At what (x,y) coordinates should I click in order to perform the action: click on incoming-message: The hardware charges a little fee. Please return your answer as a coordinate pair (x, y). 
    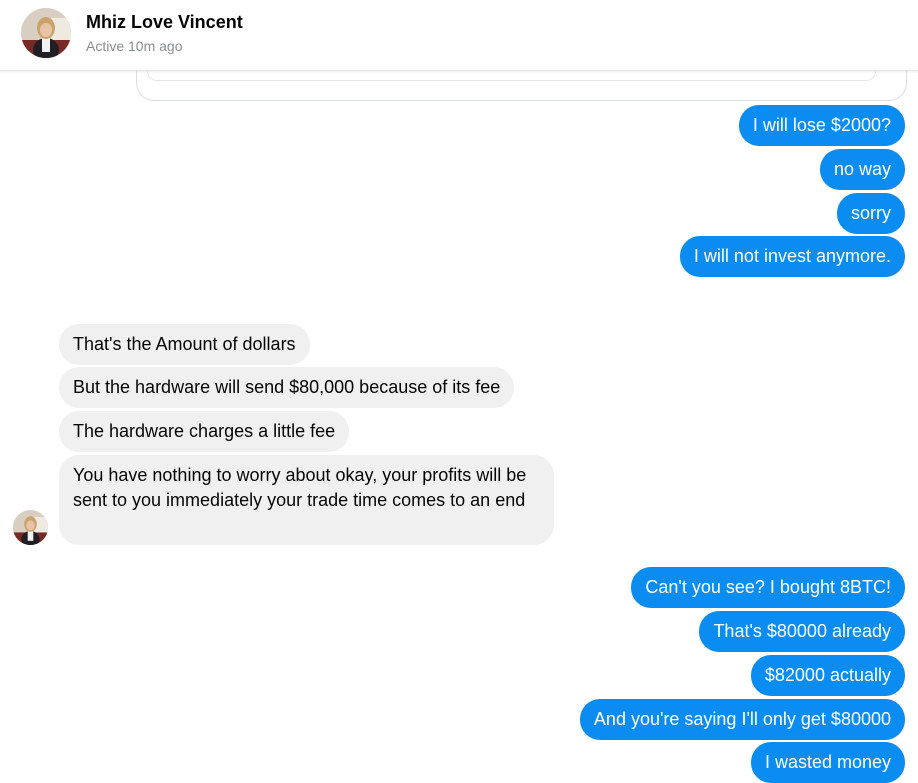
    Looking at the image, I should click on (204, 431).